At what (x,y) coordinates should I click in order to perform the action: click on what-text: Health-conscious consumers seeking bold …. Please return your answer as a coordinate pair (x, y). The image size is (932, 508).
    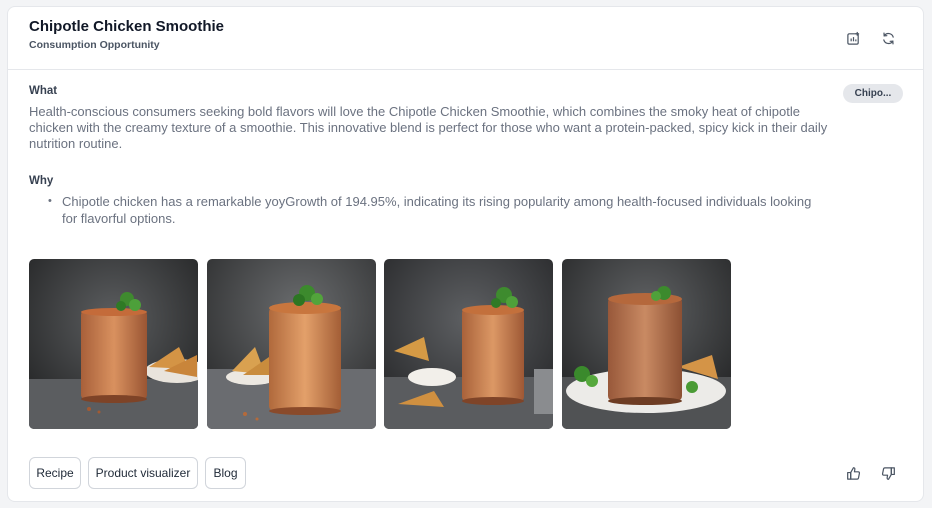
    Looking at the image, I should click on (428, 127).